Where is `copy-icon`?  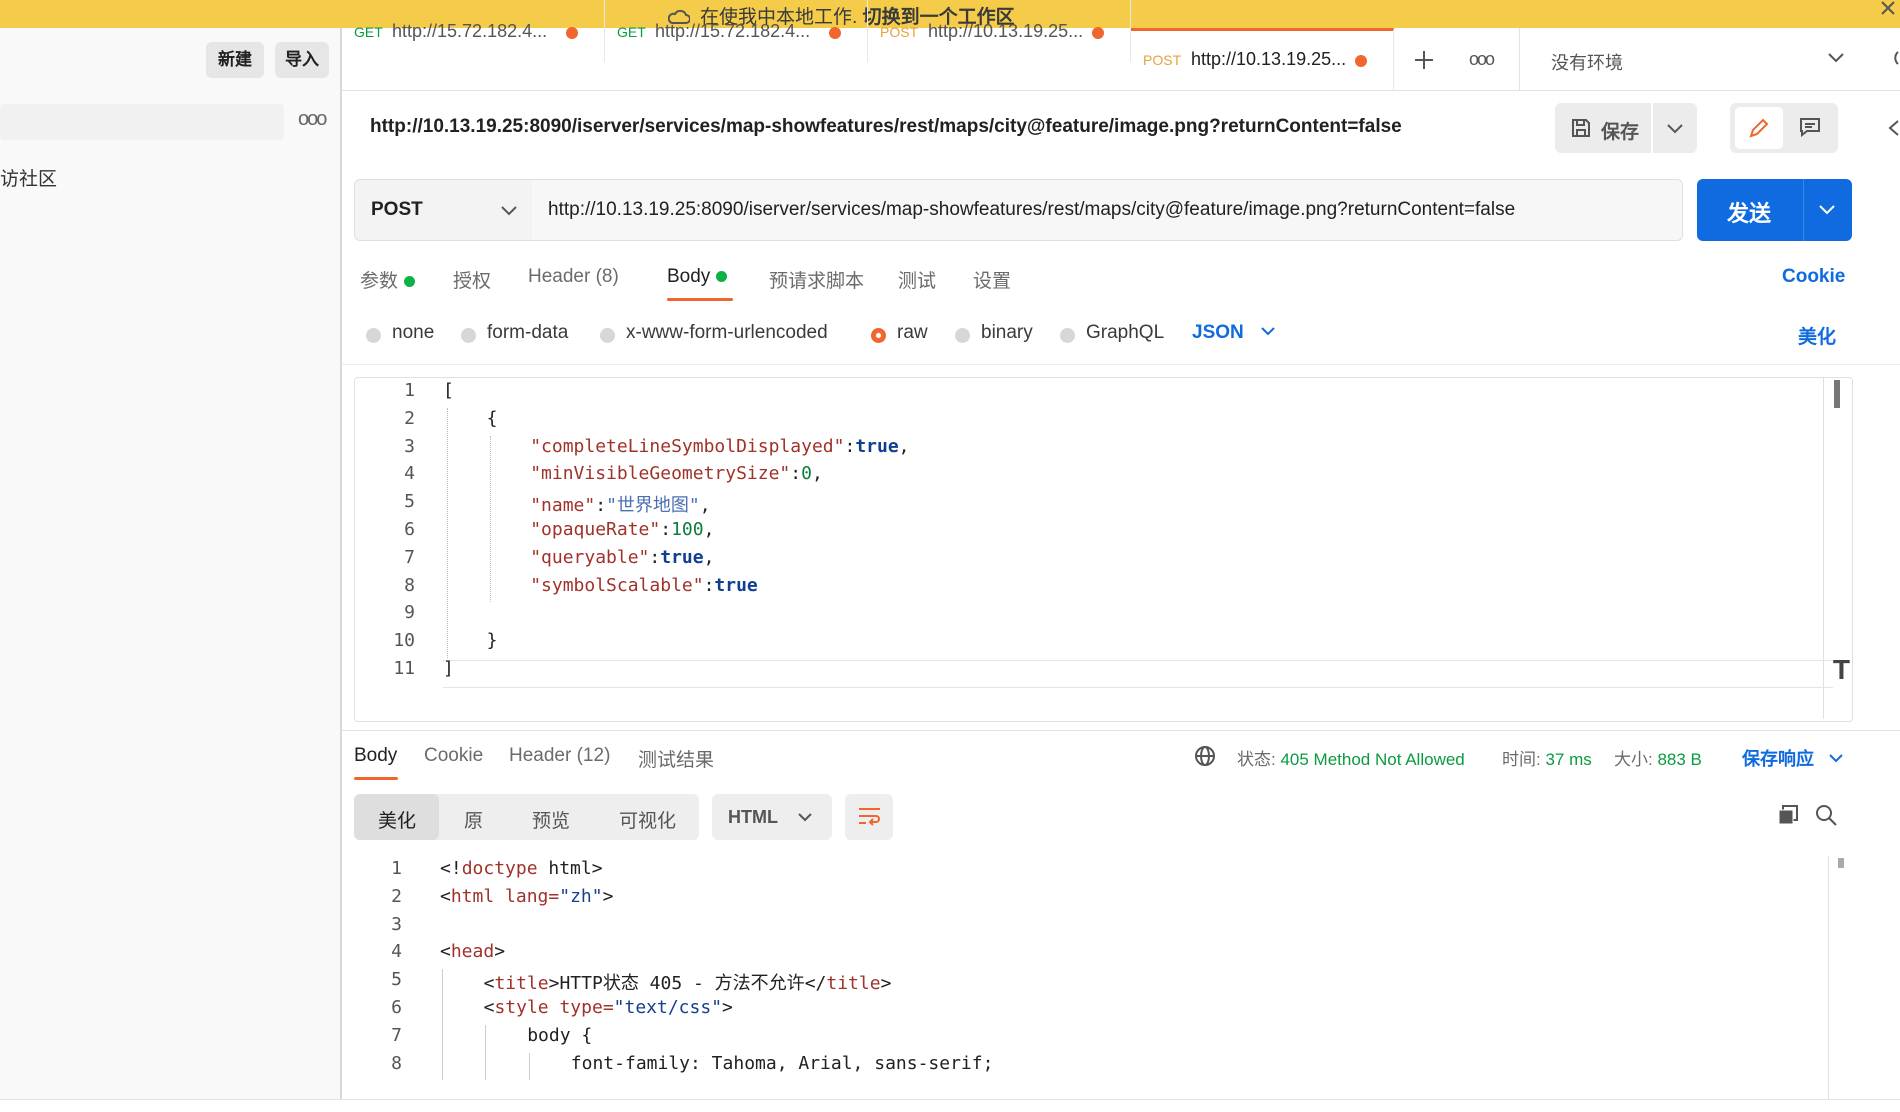
copy-icon is located at coordinates (1788, 815).